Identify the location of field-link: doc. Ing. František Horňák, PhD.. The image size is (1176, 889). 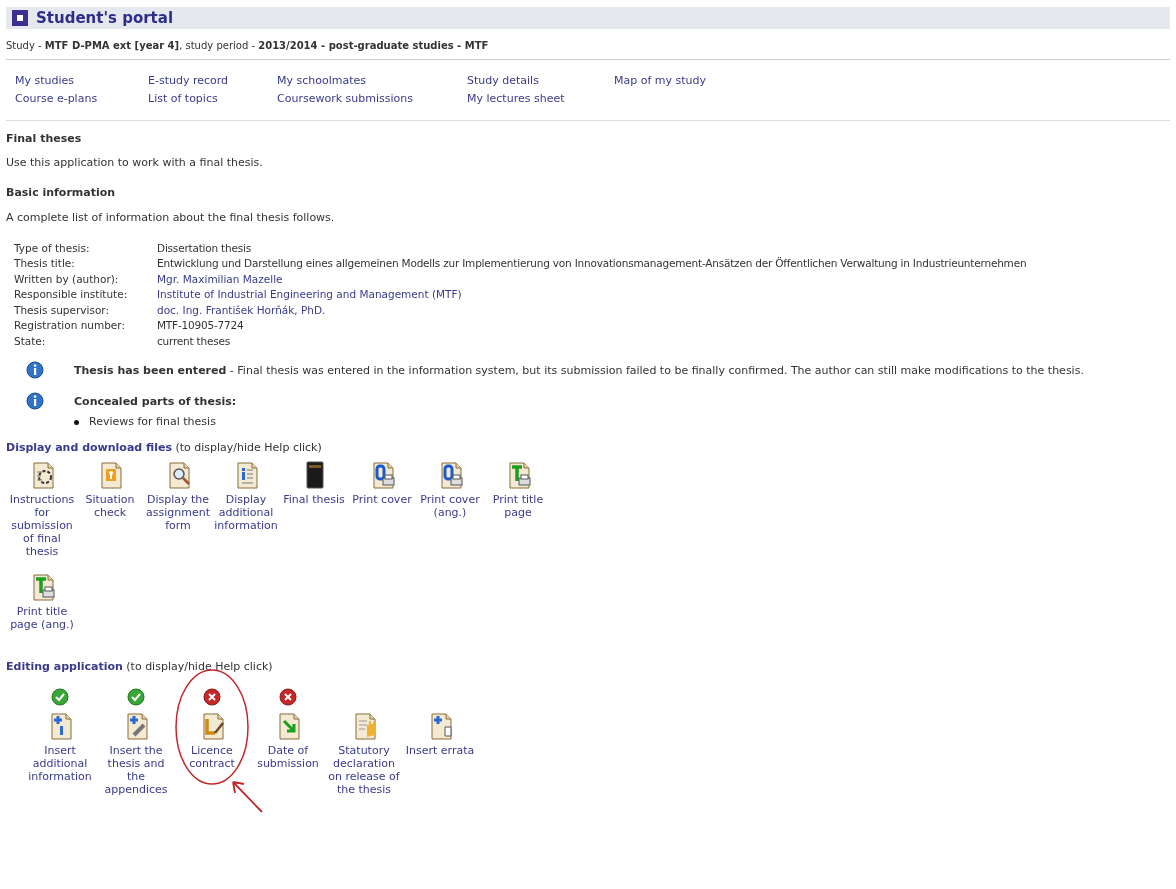
(241, 310).